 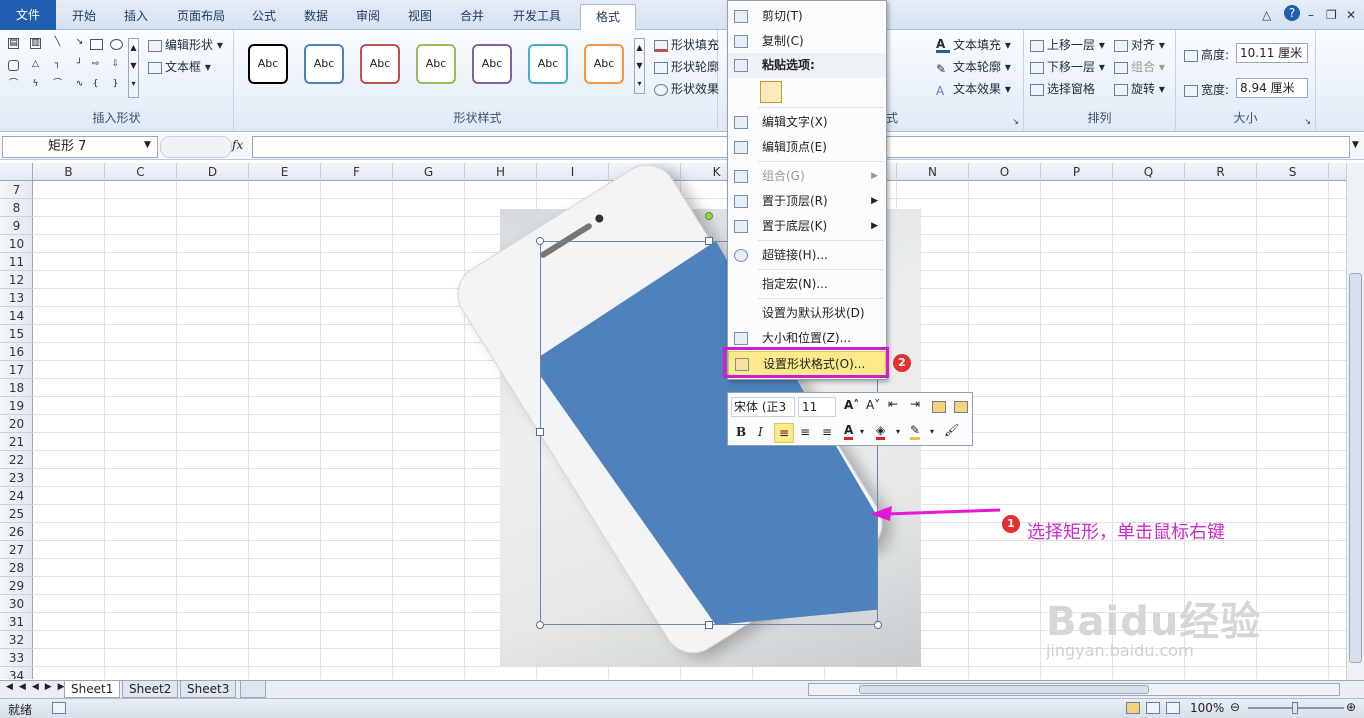 What do you see at coordinates (133, 68) in the screenshot?
I see `shapes-gallery-scroll: ▲ ▼ ▾` at bounding box center [133, 68].